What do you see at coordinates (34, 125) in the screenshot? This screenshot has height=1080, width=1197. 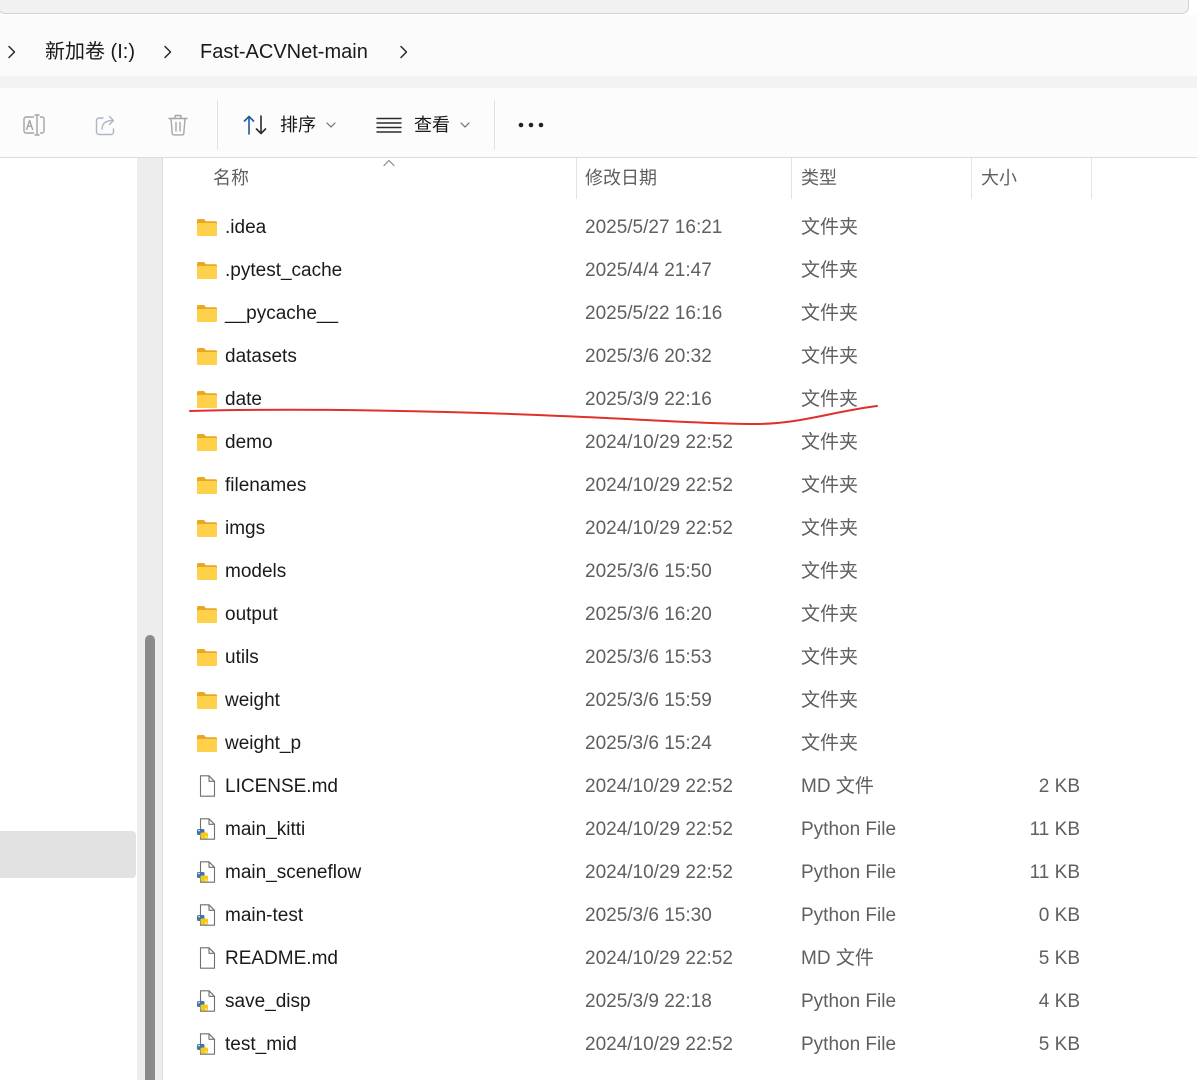 I see `rename-button` at bounding box center [34, 125].